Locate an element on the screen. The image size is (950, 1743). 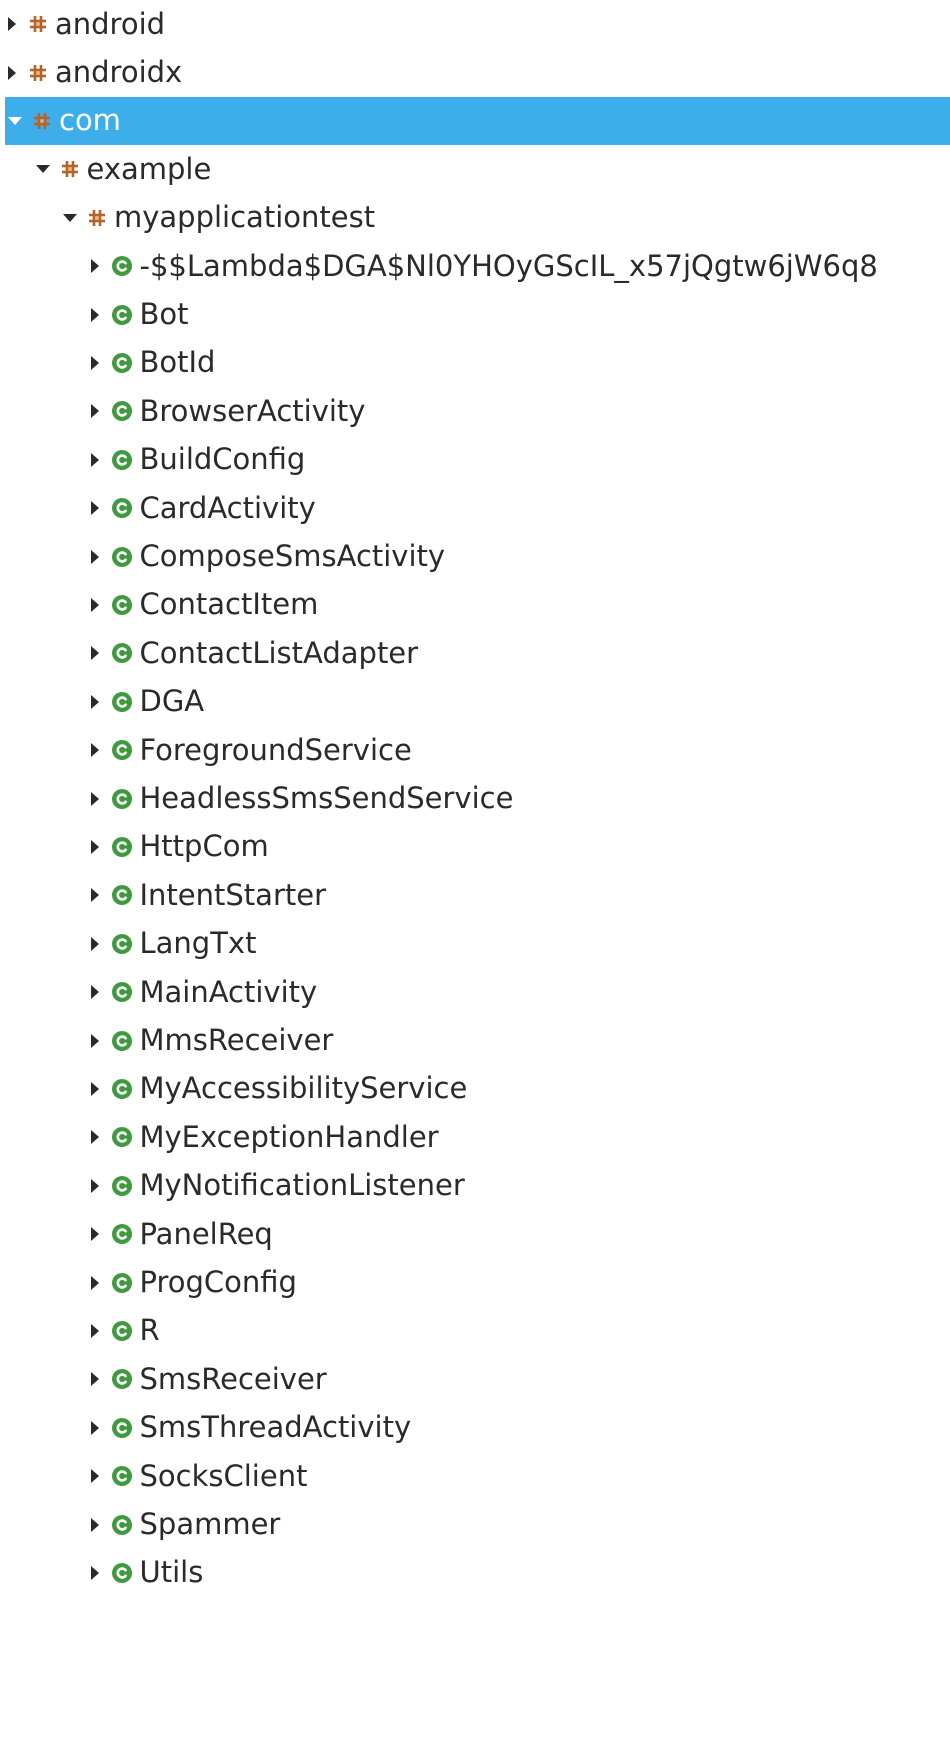
tree-class-row: CardActivity is located at coordinates (477, 508).